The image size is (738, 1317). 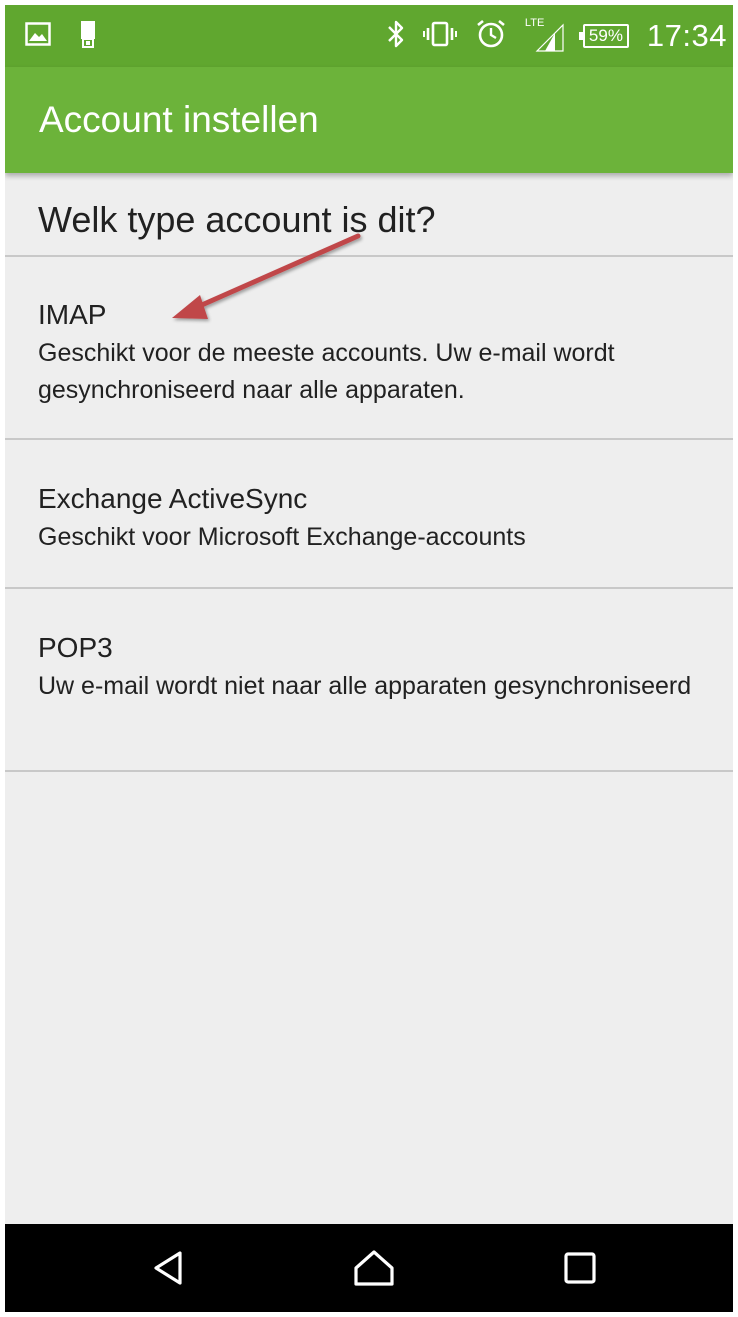 I want to click on vibrate-icon, so click(x=439, y=36).